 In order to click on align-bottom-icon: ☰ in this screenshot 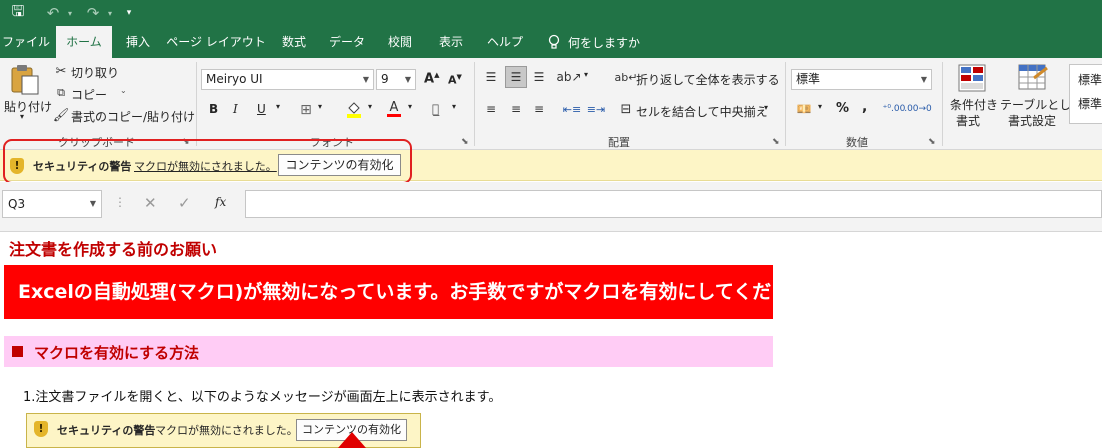, I will do `click(539, 77)`.